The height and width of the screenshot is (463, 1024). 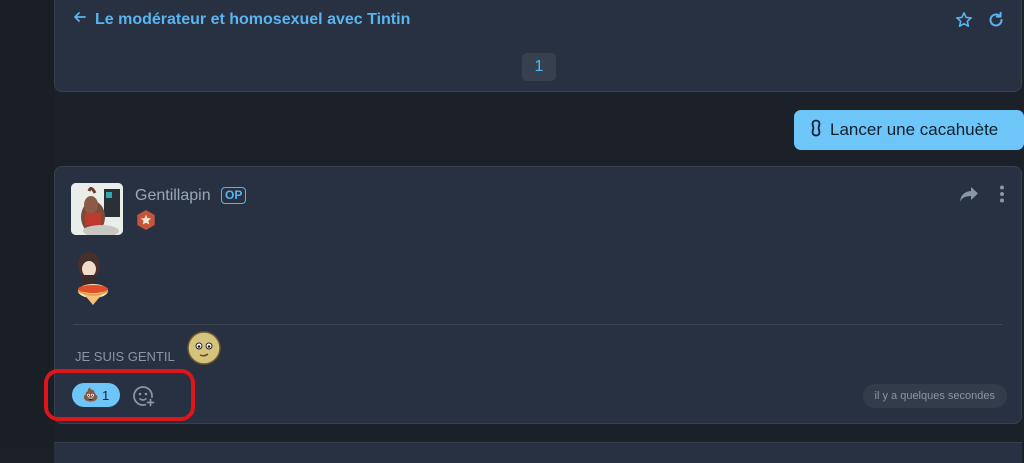 I want to click on reaction-emoji: 💩, so click(x=90, y=394).